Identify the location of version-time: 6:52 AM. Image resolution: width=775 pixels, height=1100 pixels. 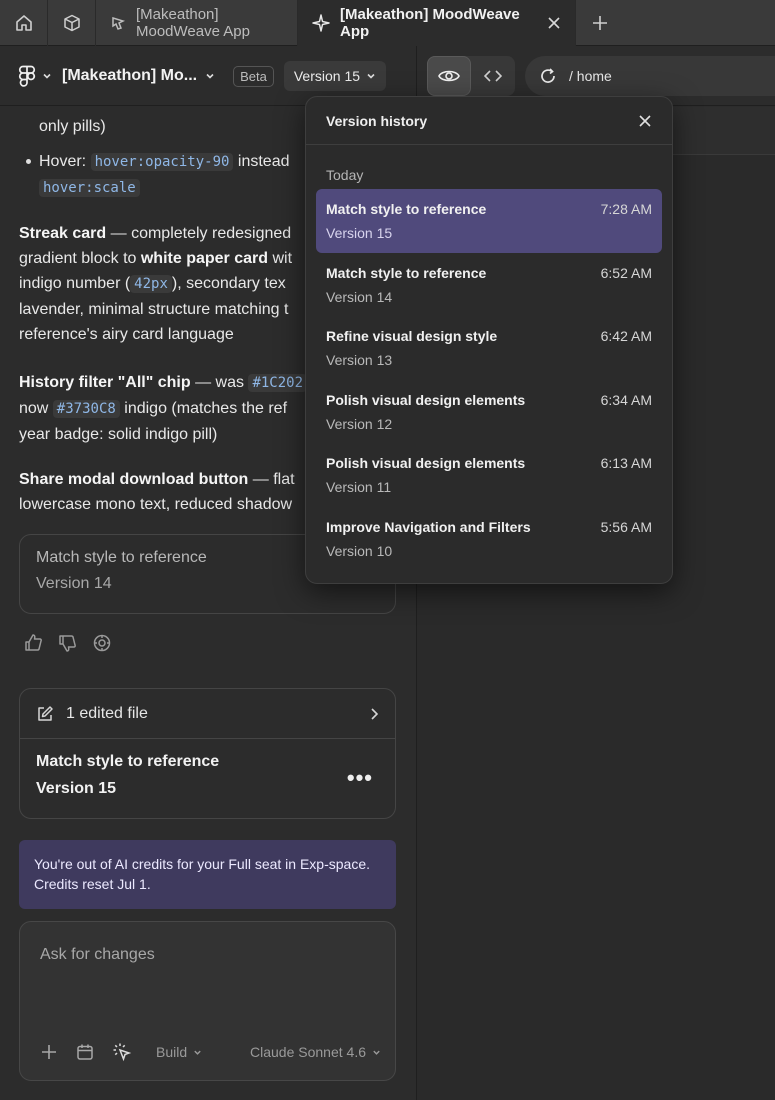
(626, 272).